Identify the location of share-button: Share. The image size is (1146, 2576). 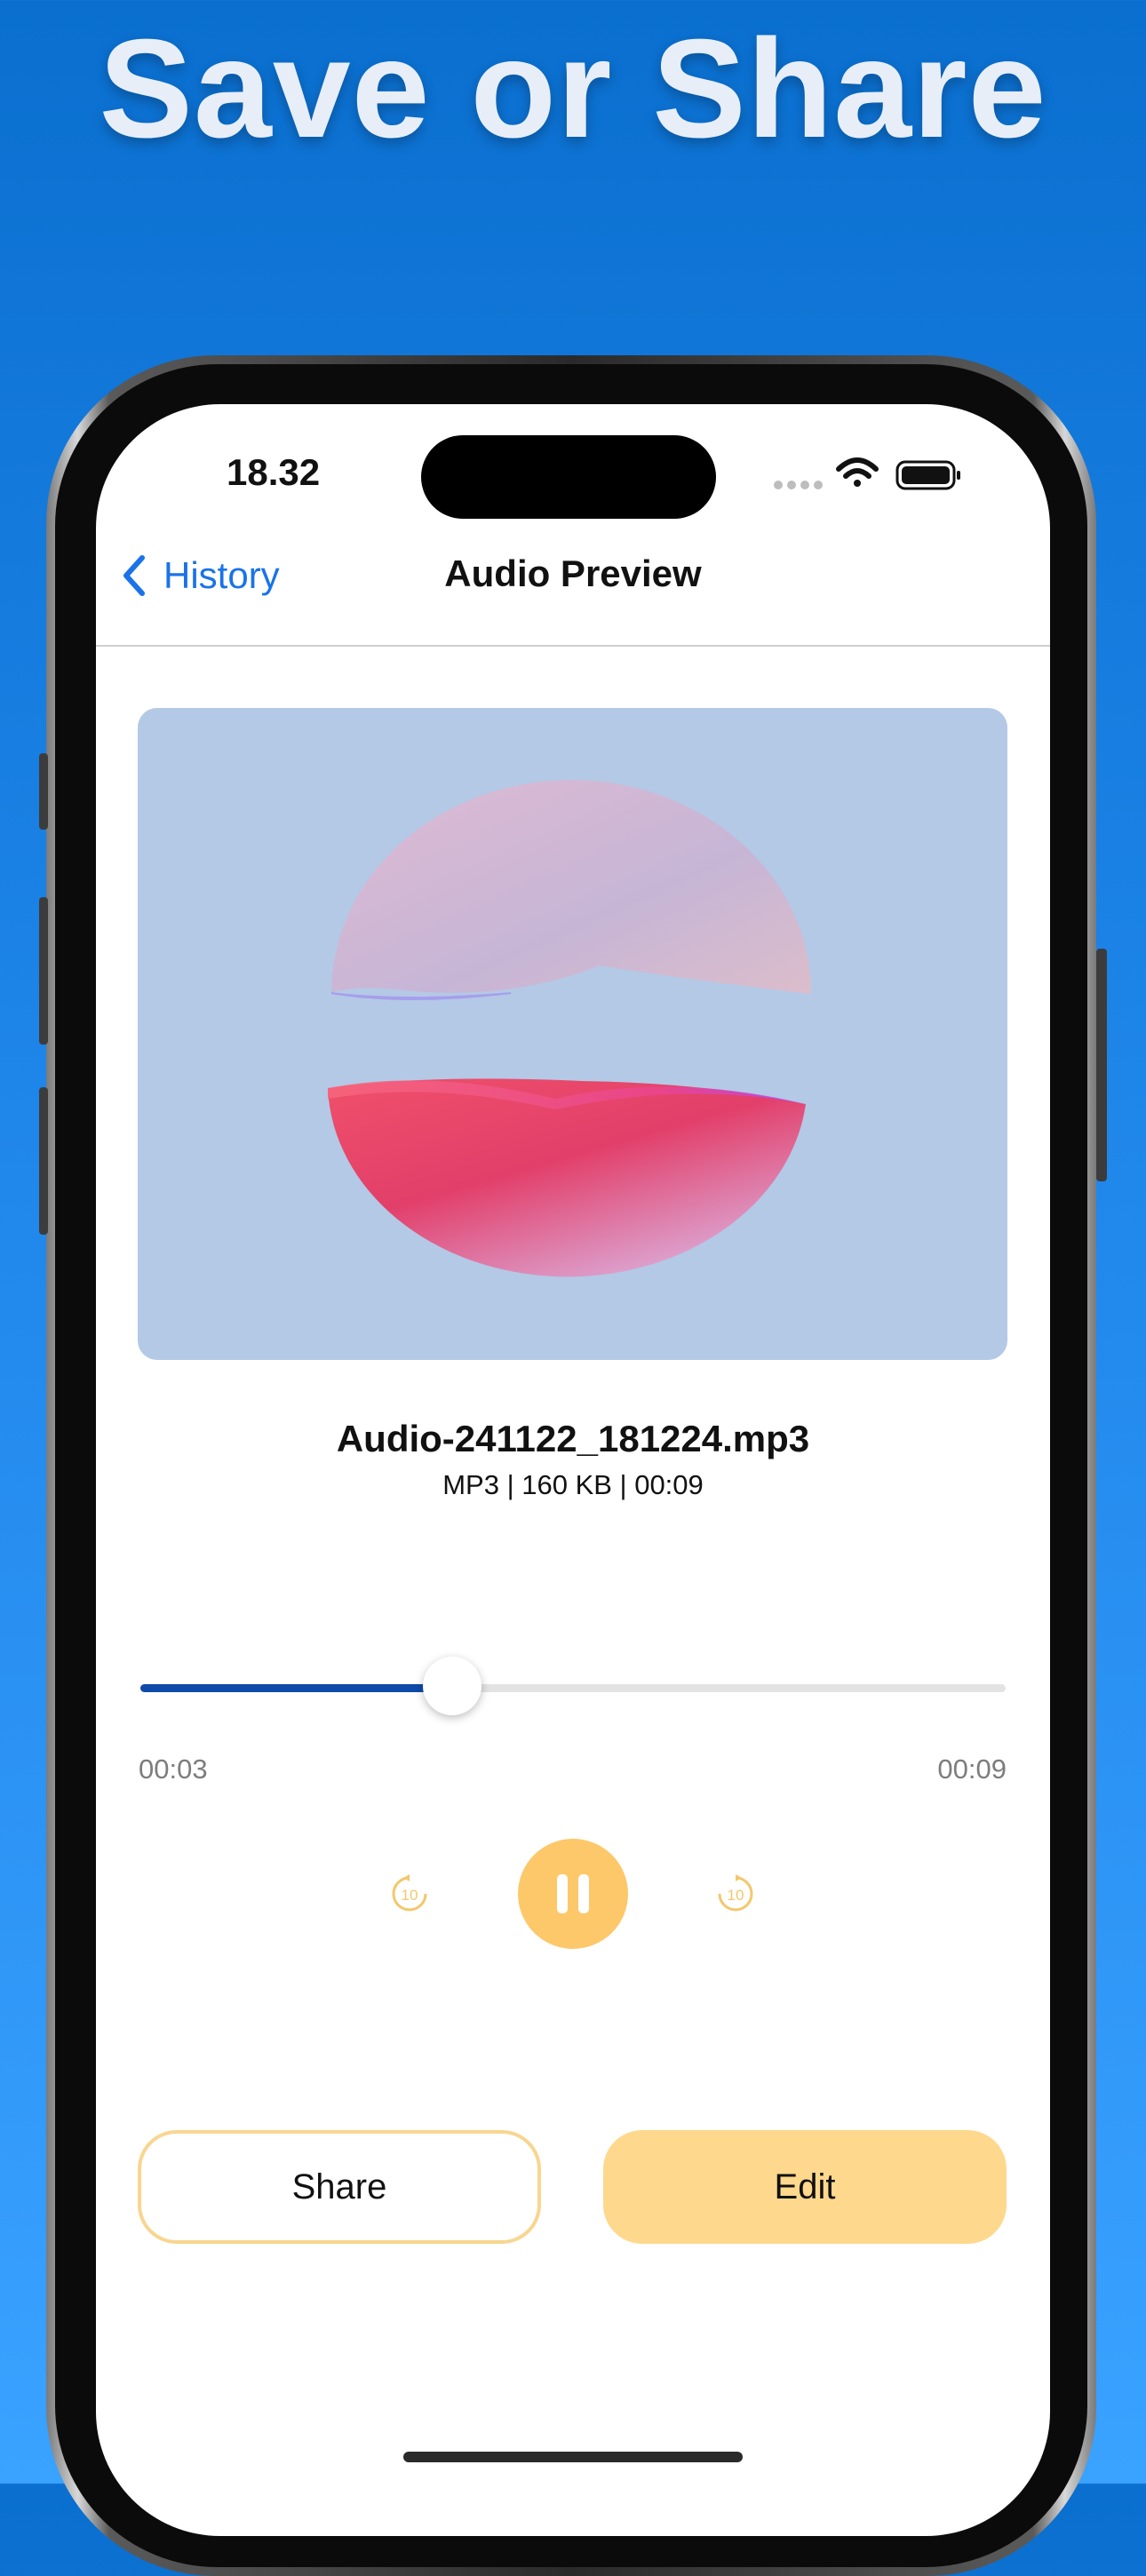
(339, 2187).